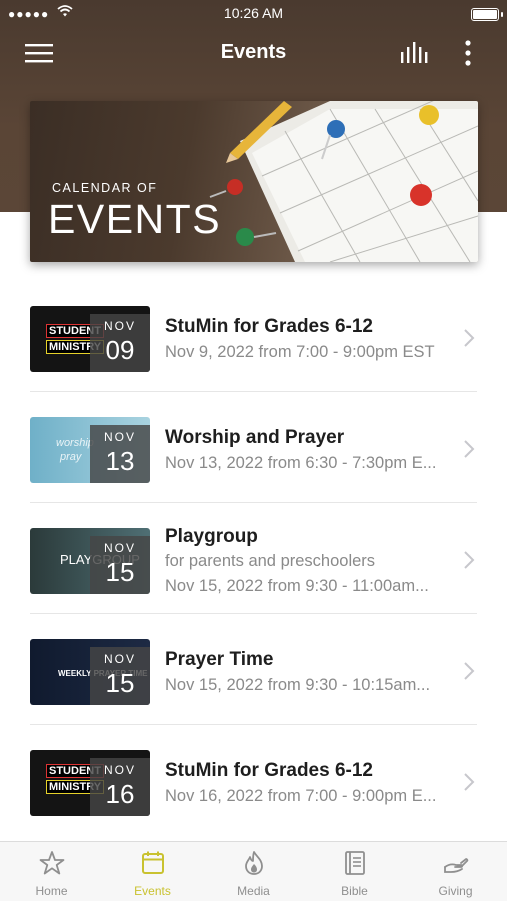 Image resolution: width=507 pixels, height=901 pixels. What do you see at coordinates (211, 536) in the screenshot?
I see `event-title: Playgroup` at bounding box center [211, 536].